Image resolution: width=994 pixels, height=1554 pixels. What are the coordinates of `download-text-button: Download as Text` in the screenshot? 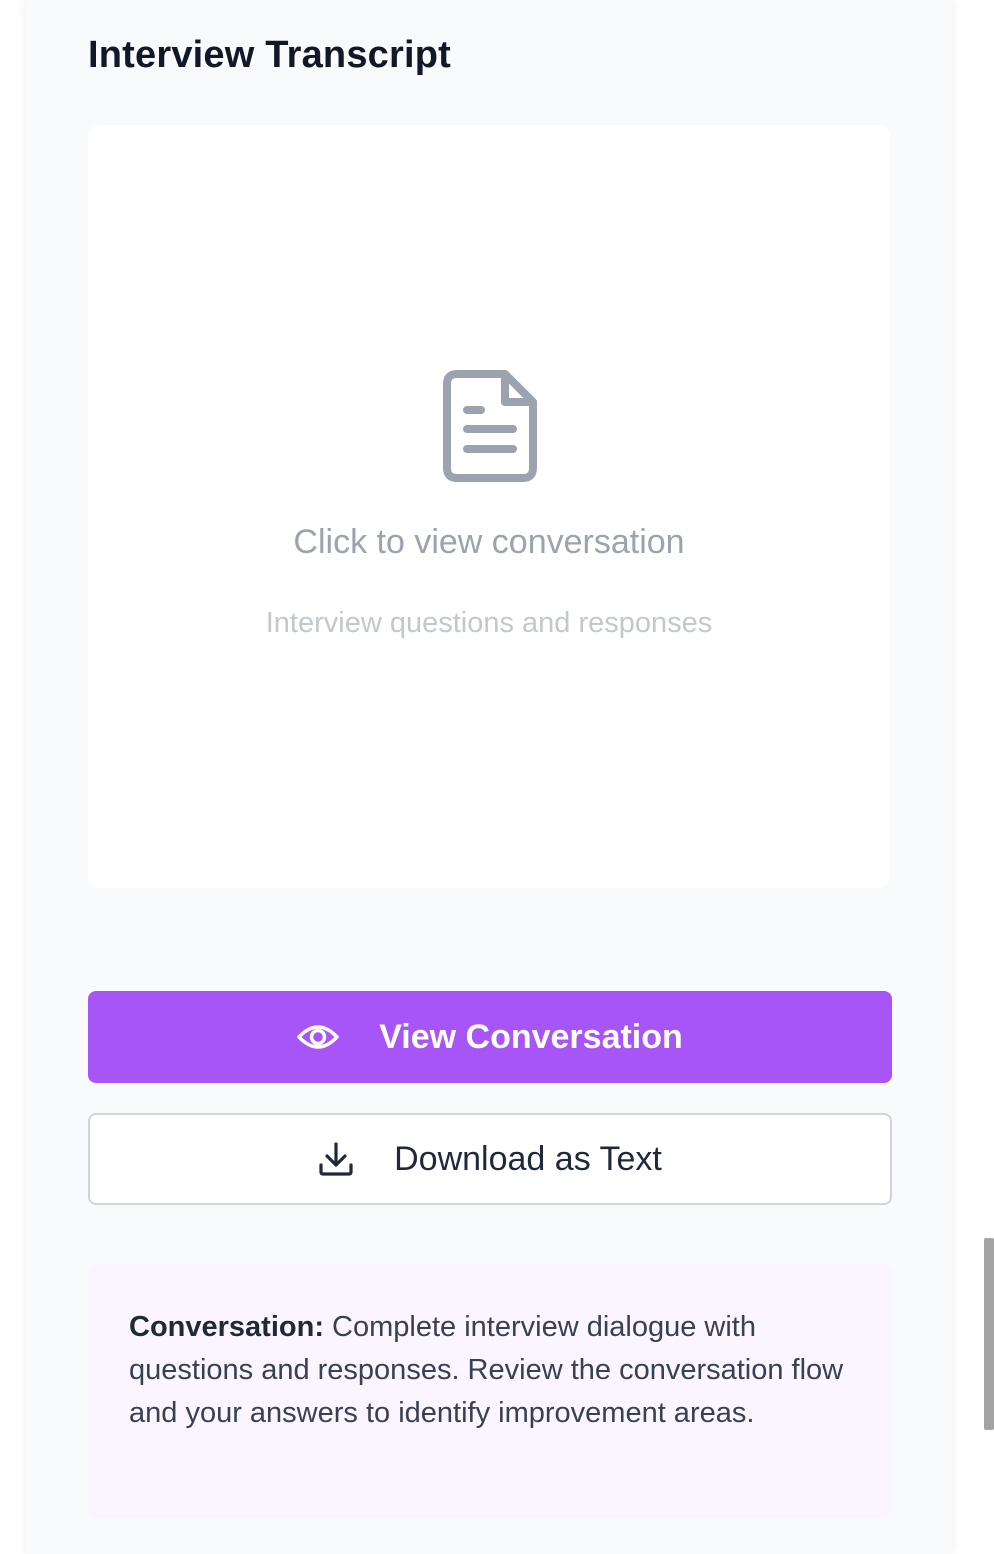 It's located at (490, 1159).